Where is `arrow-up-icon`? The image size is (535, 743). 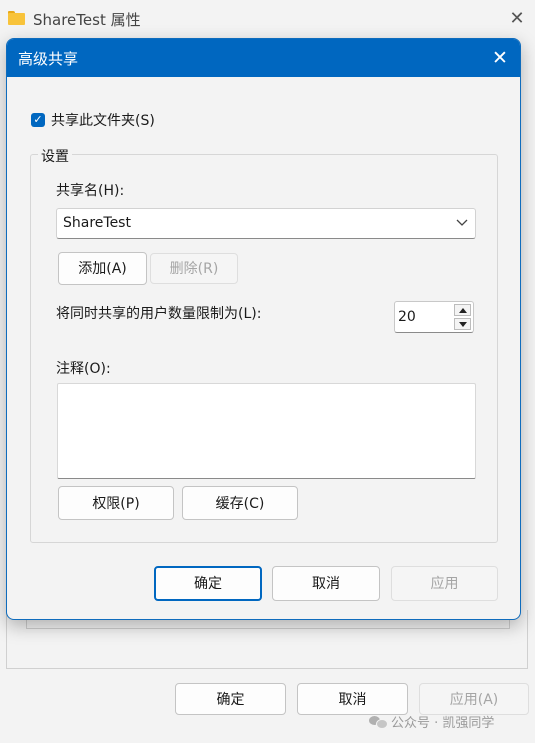
arrow-up-icon is located at coordinates (463, 310).